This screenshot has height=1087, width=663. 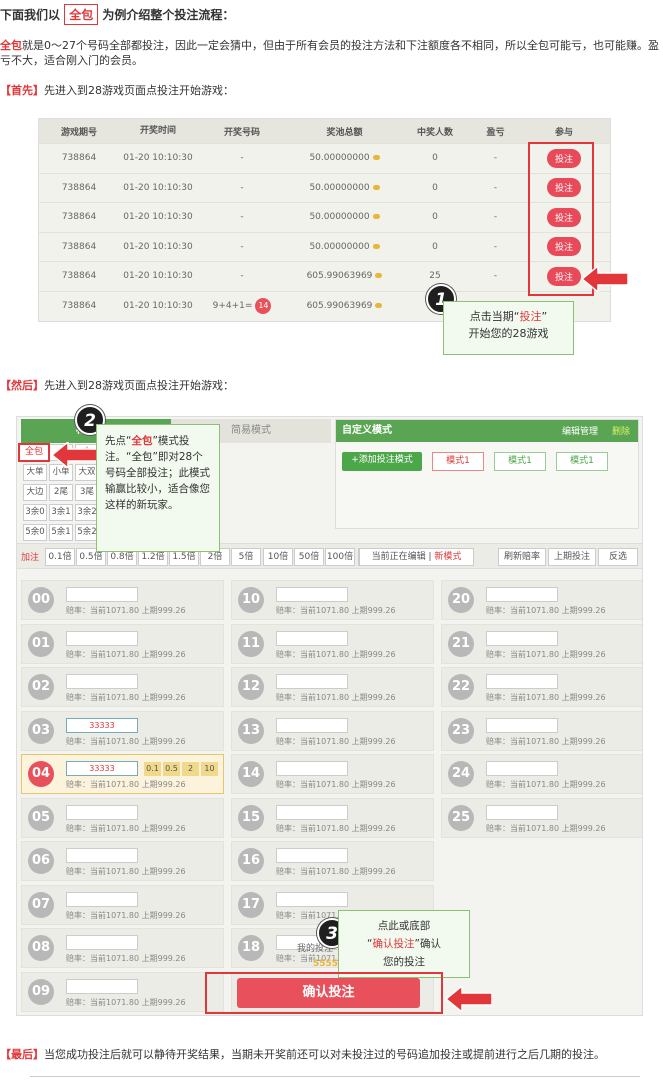 I want to click on table-header-cell: 奖池总额, so click(x=344, y=132).